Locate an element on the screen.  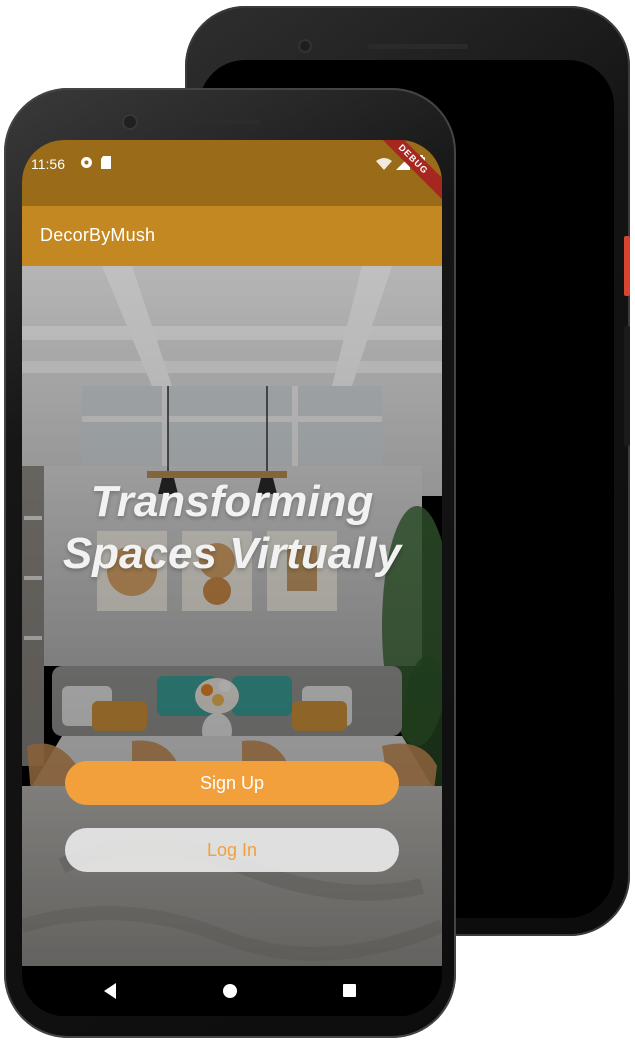
power-button is located at coordinates (627, 266).